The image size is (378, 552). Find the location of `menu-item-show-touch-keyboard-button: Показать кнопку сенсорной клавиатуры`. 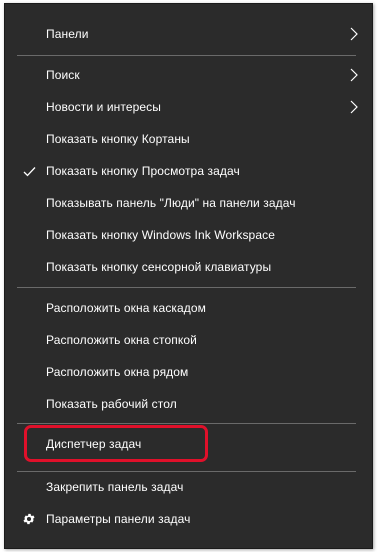

menu-item-show-touch-keyboard-button: Показать кнопку сенсорной клавиатуры is located at coordinates (188, 267).